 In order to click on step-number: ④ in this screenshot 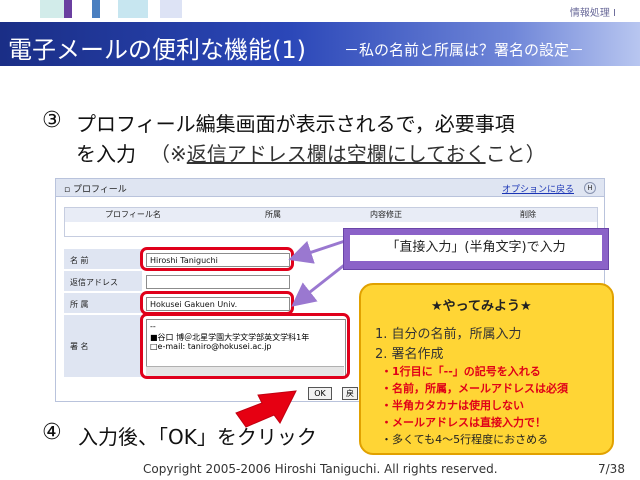, I will do `click(52, 432)`.